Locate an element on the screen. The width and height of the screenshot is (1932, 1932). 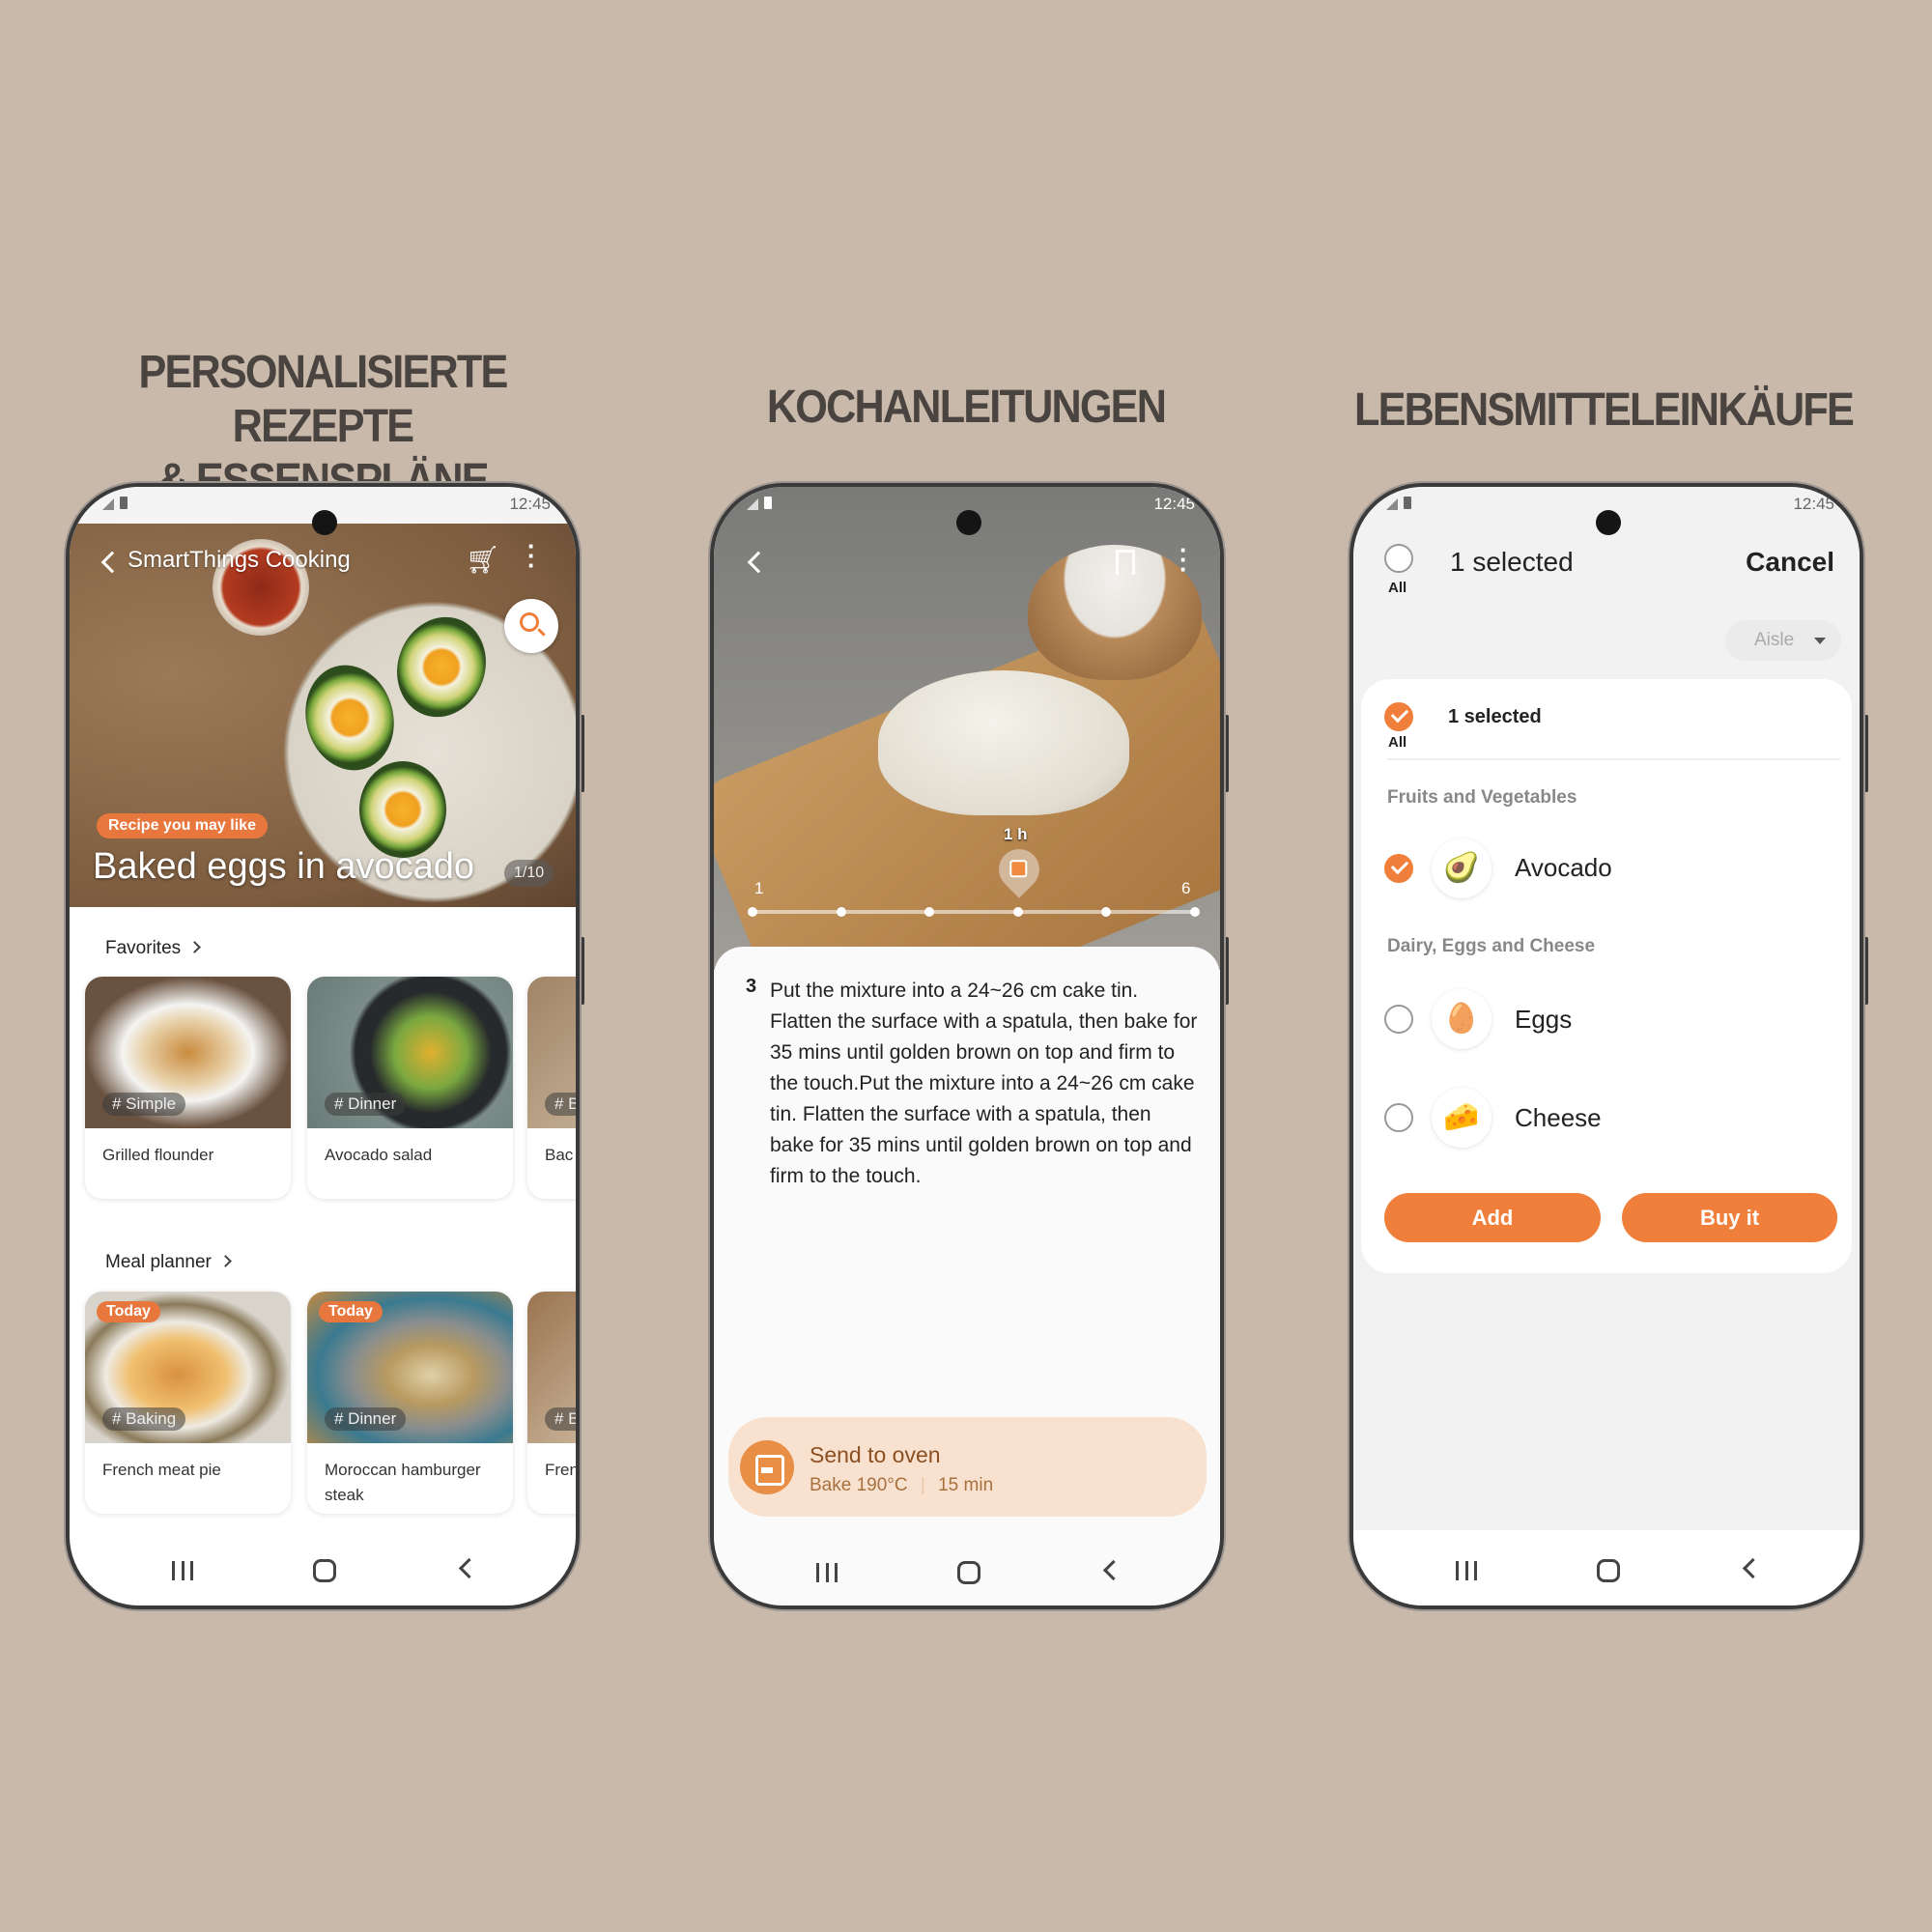
recipe-name: Avocado salad is located at coordinates (379, 1155).